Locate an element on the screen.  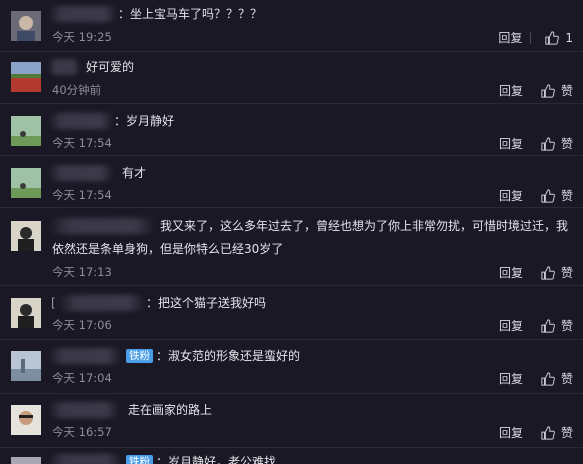
comment-actions: 回复 1 is located at coordinates (535, 37).